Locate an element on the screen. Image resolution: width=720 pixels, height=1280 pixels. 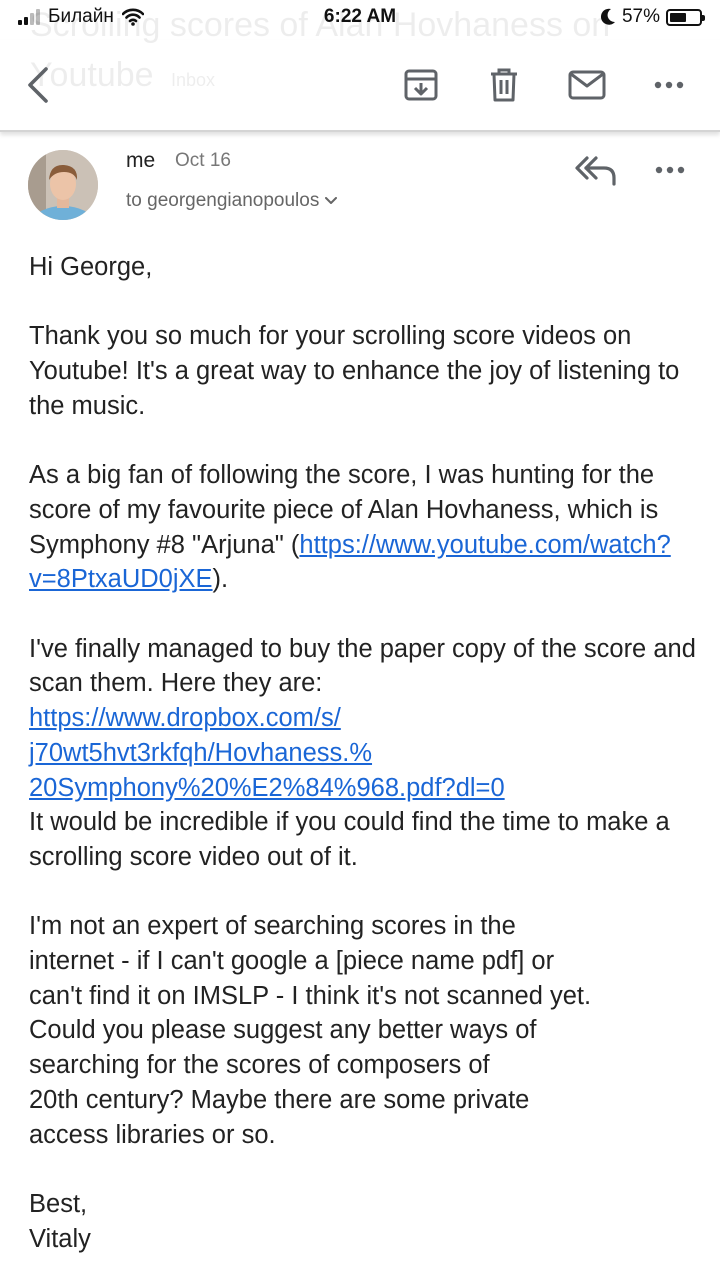
signature: Vitaly is located at coordinates (60, 1238).